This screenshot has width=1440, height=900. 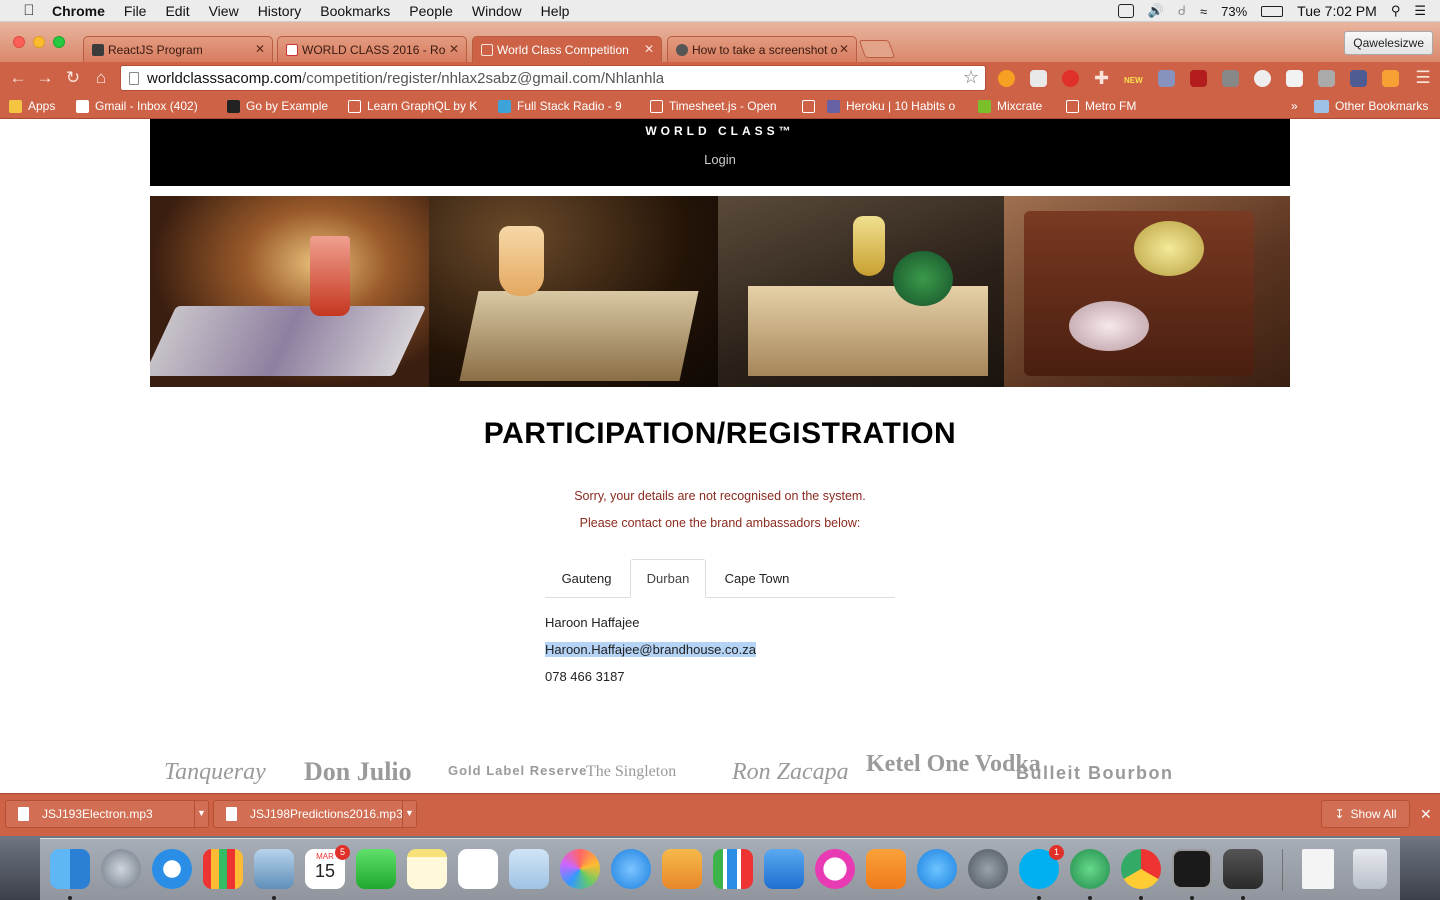 What do you see at coordinates (1070, 78) in the screenshot?
I see `hand-extension-icon` at bounding box center [1070, 78].